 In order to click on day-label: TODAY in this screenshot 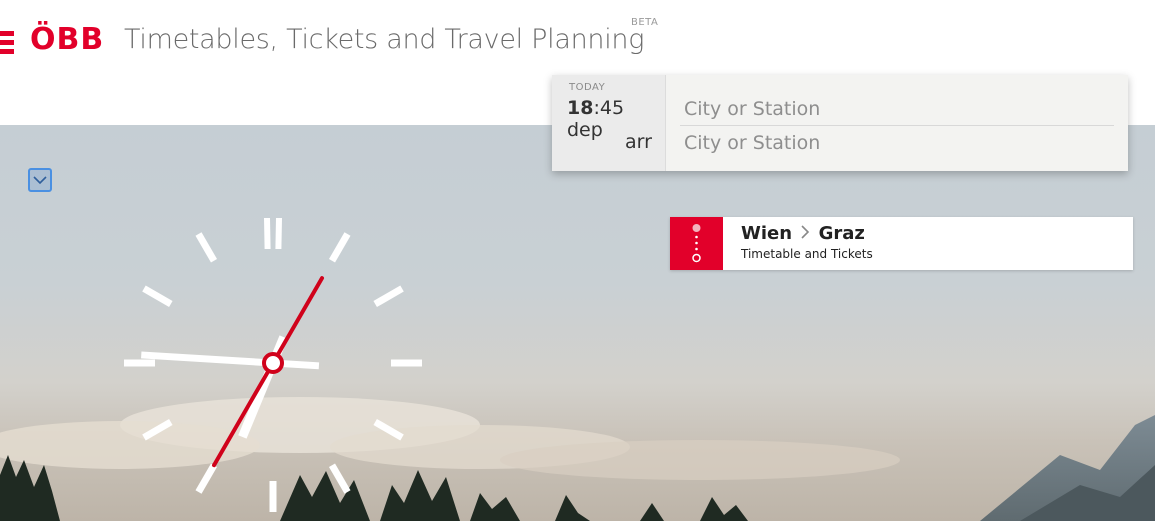, I will do `click(587, 87)`.